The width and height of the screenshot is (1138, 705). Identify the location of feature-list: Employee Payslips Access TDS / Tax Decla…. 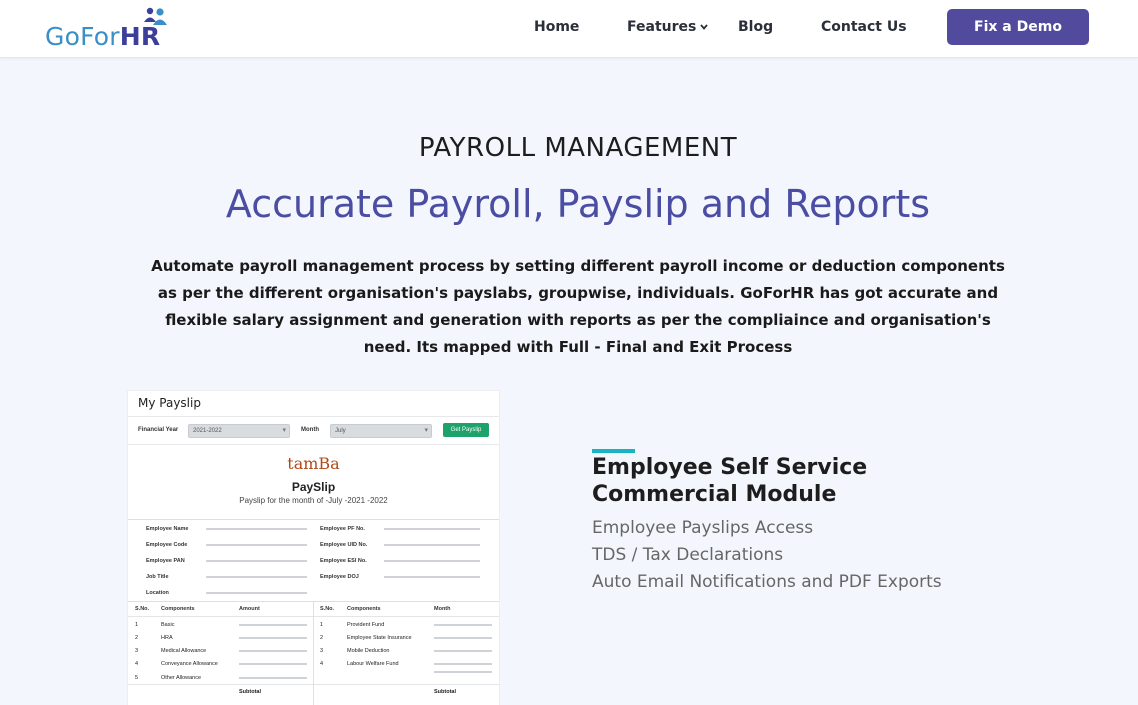
(767, 555).